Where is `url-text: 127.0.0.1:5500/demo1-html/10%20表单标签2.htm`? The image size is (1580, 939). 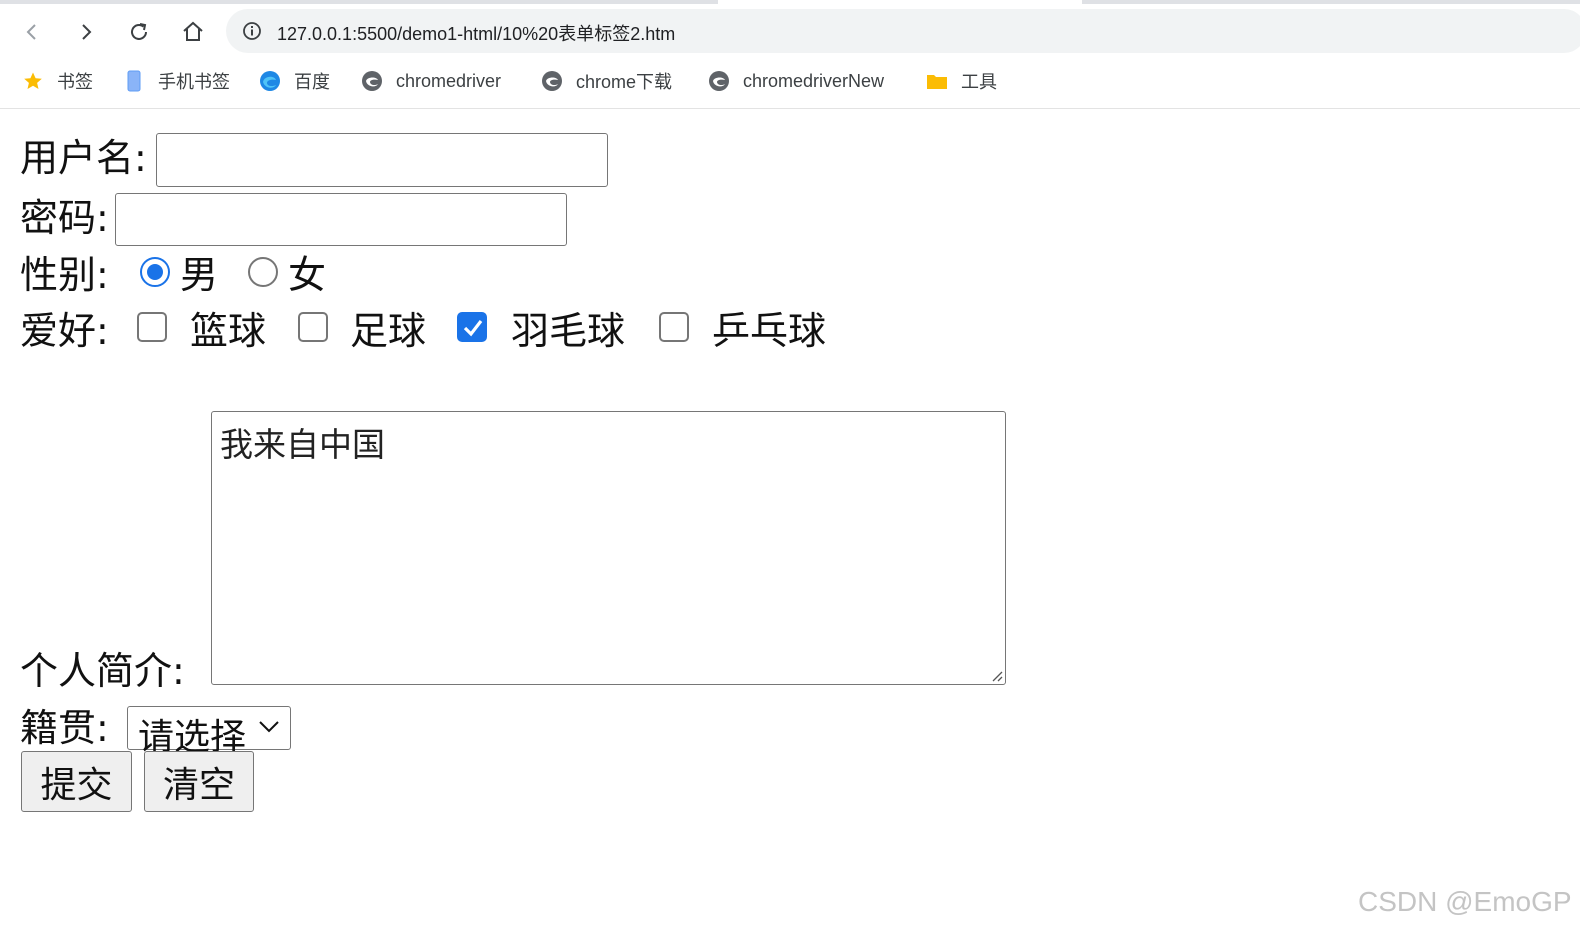 url-text: 127.0.0.1:5500/demo1-html/10%20表单标签2.htm is located at coordinates (476, 33).